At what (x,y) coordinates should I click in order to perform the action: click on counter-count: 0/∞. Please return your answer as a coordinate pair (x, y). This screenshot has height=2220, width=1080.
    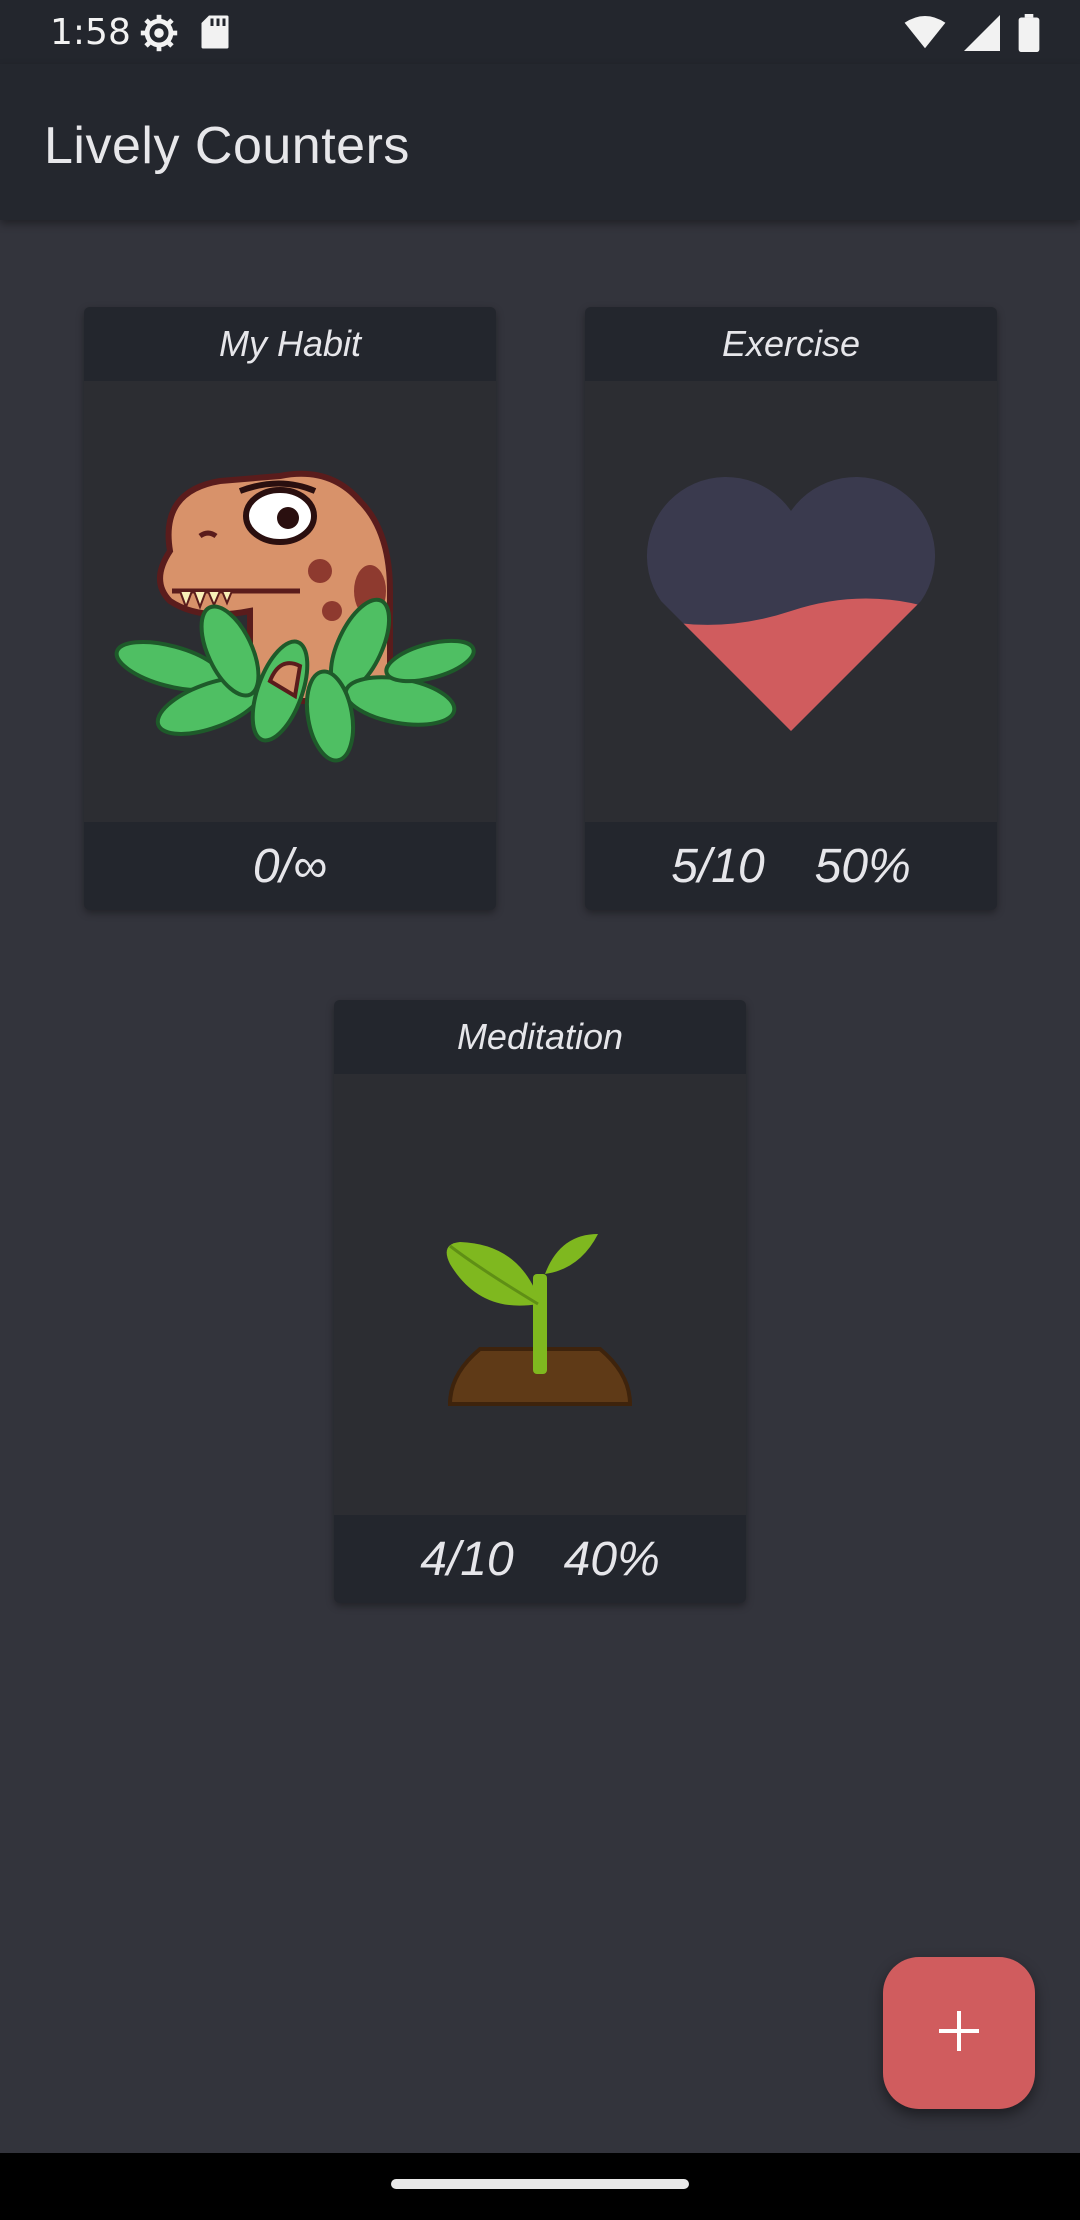
    Looking at the image, I should click on (290, 866).